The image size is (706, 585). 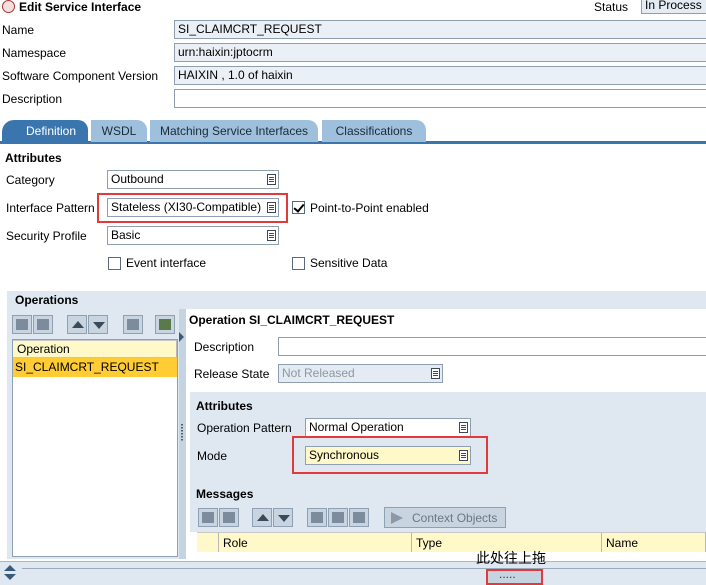 I want to click on copy-button, so click(x=338, y=517).